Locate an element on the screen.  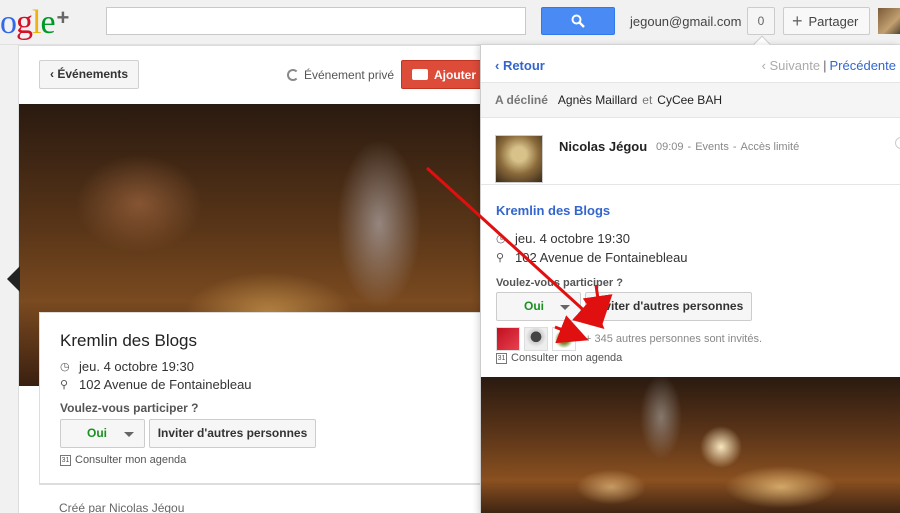
private-icon is located at coordinates (293, 75).